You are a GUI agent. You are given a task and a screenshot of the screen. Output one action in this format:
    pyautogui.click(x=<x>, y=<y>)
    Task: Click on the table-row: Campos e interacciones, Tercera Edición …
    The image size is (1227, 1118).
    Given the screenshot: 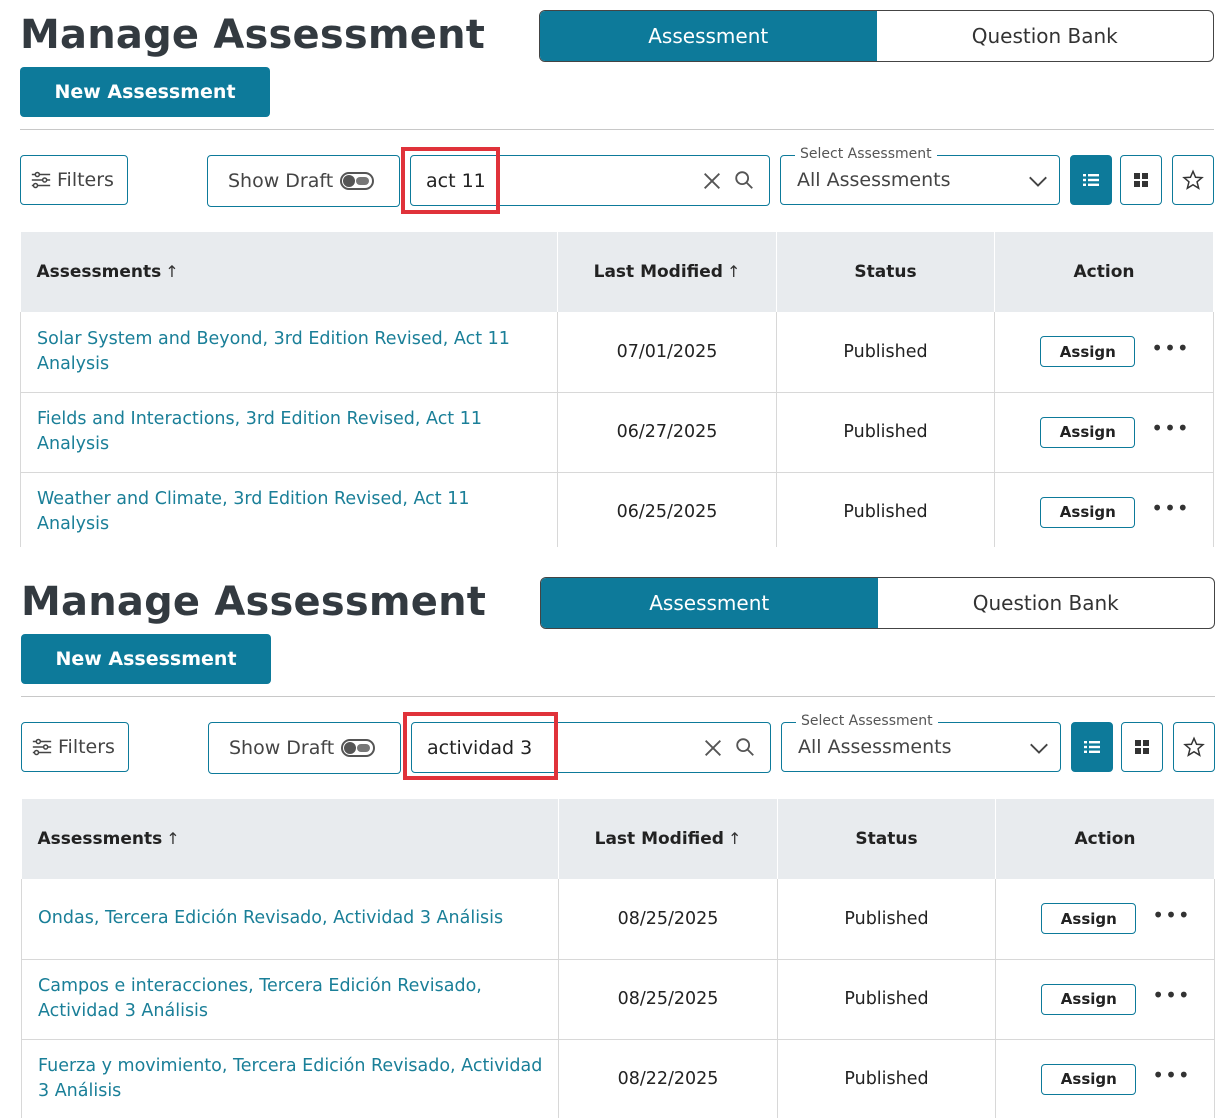 What is the action you would take?
    pyautogui.click(x=618, y=999)
    